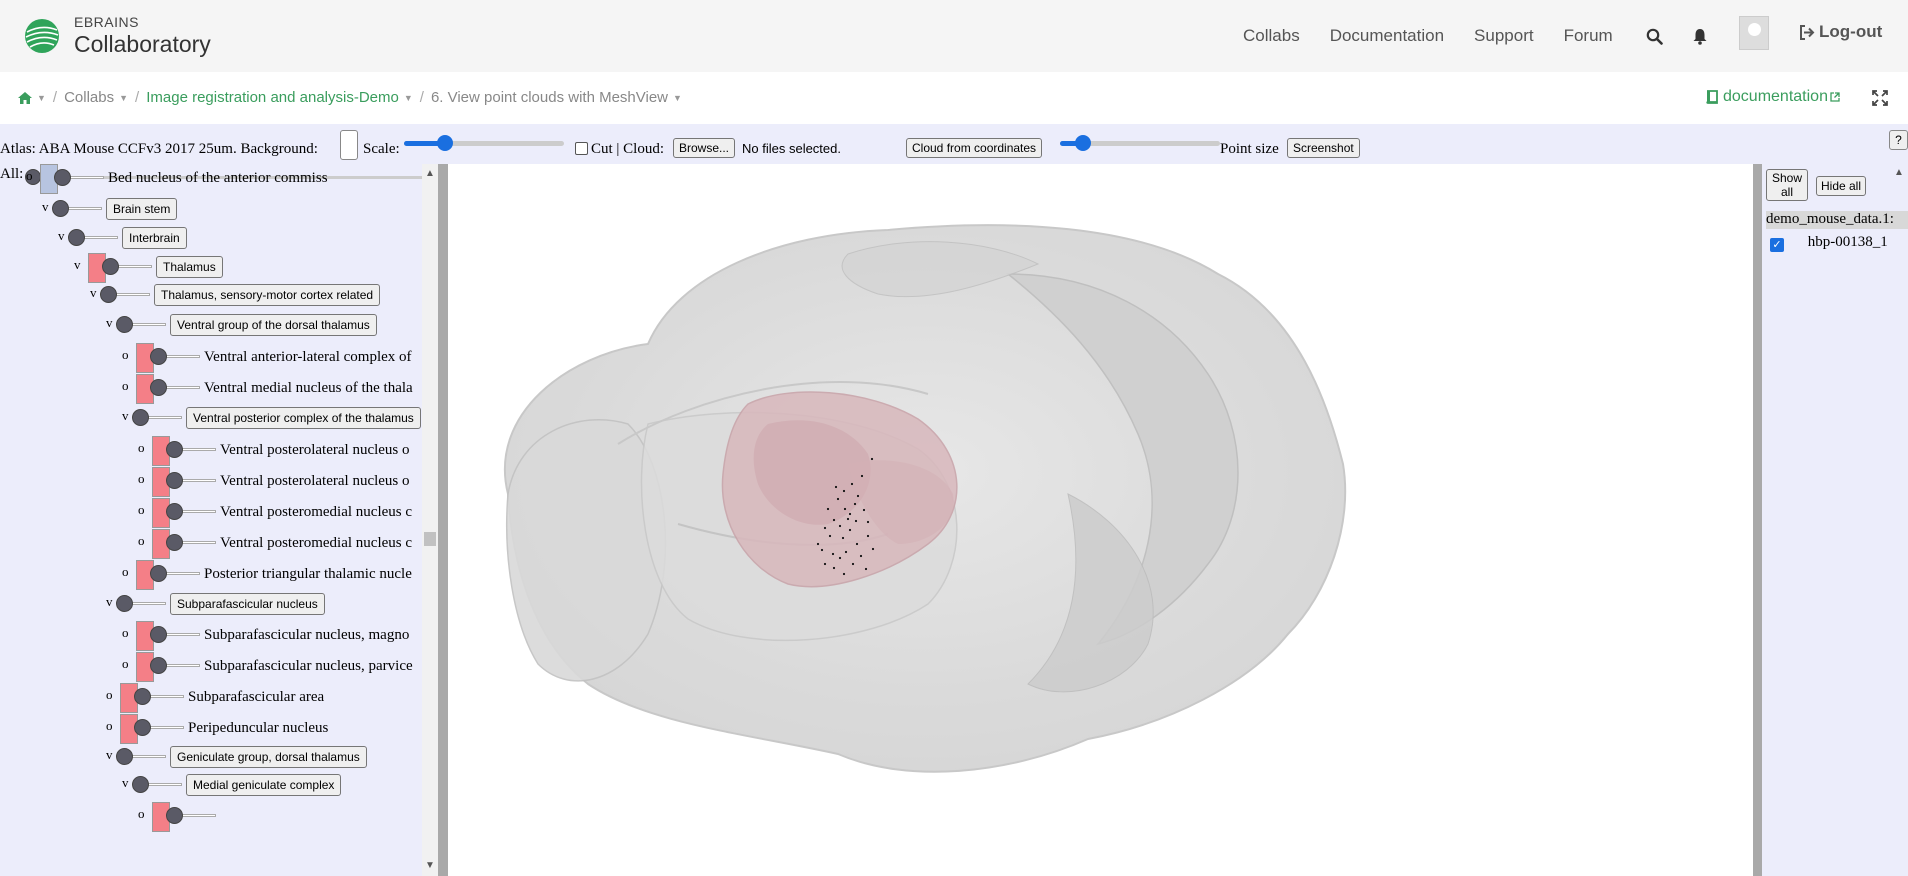 The width and height of the screenshot is (1908, 876). Describe the element at coordinates (1841, 186) in the screenshot. I see `hide-all-button: Hide all` at that location.